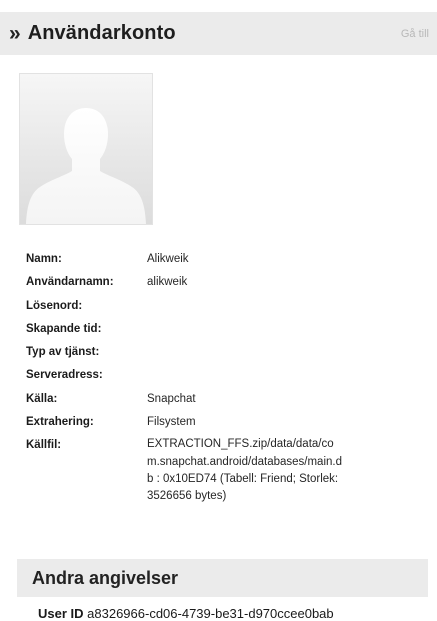  What do you see at coordinates (64, 328) in the screenshot?
I see `detail-label: Skapande tid:` at bounding box center [64, 328].